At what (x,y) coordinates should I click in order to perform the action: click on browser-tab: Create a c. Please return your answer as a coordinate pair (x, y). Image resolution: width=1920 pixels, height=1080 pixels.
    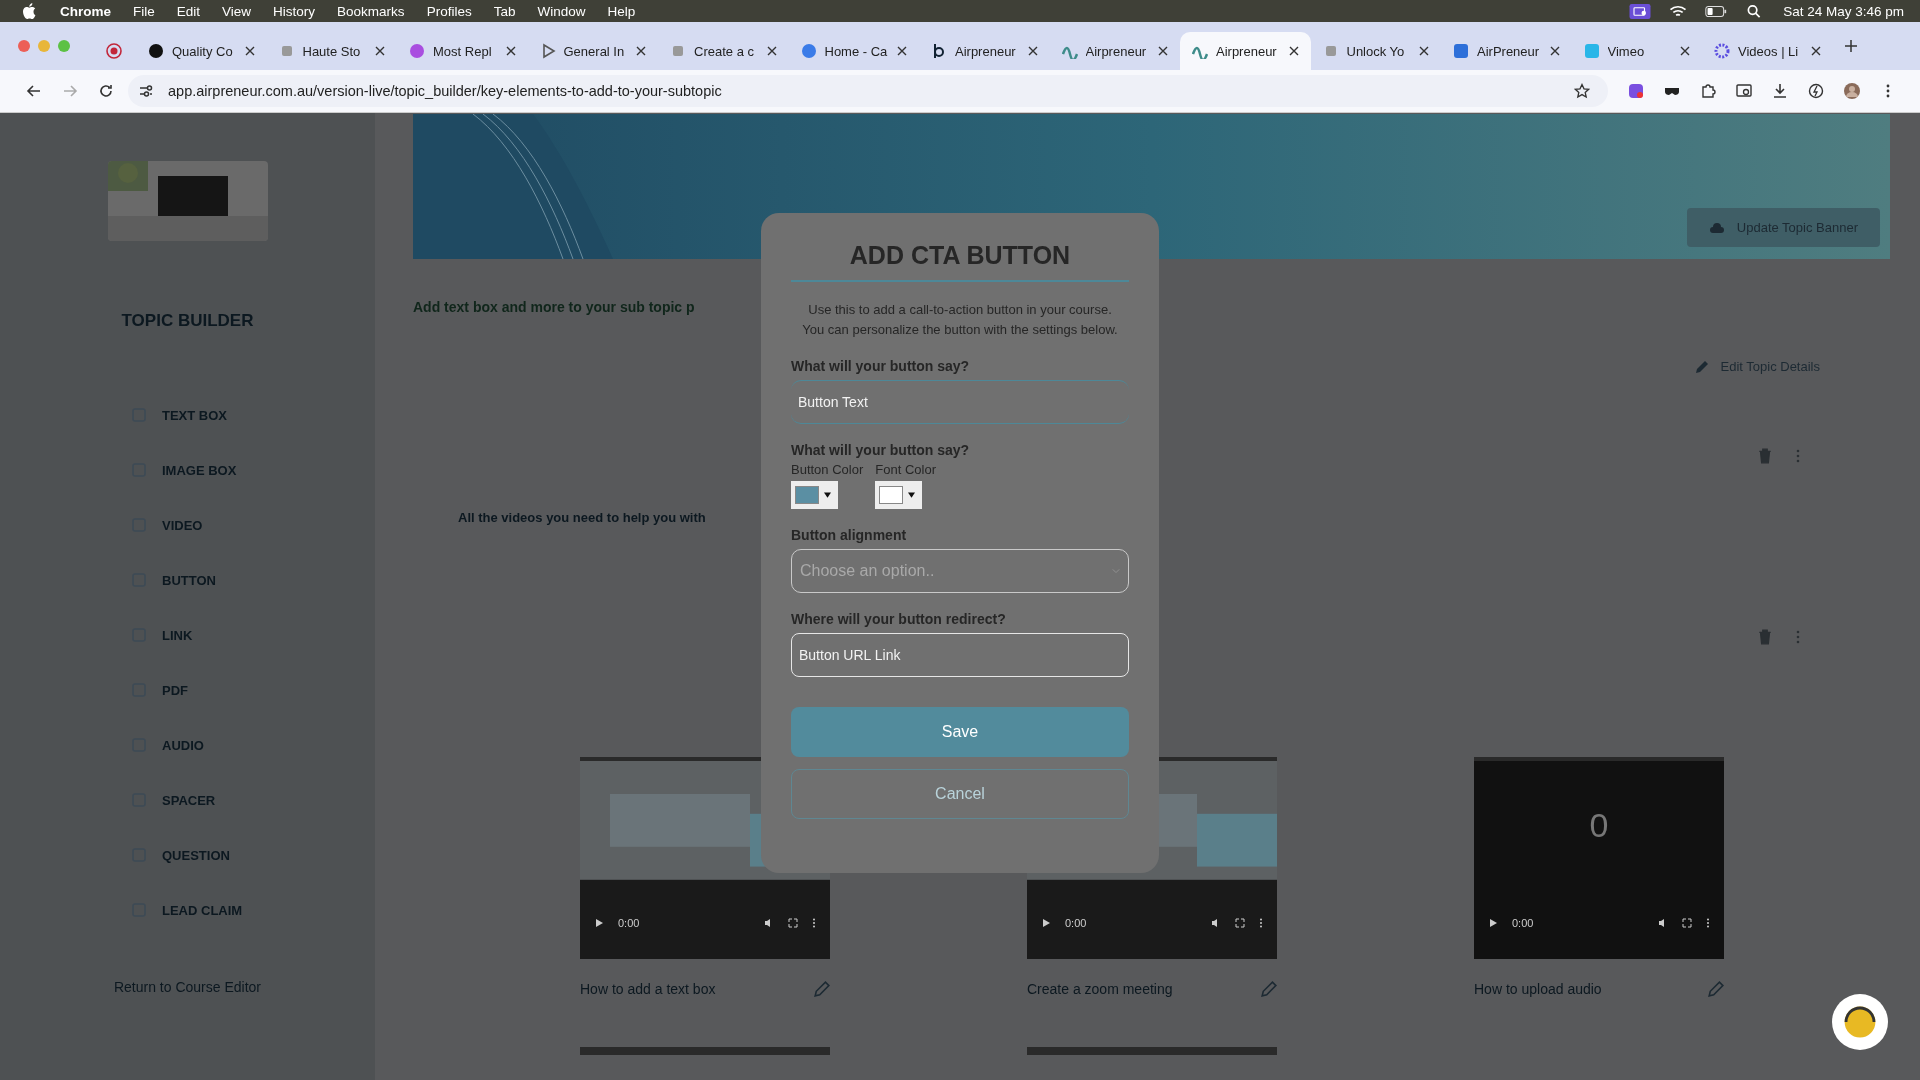
    Looking at the image, I should click on (723, 51).